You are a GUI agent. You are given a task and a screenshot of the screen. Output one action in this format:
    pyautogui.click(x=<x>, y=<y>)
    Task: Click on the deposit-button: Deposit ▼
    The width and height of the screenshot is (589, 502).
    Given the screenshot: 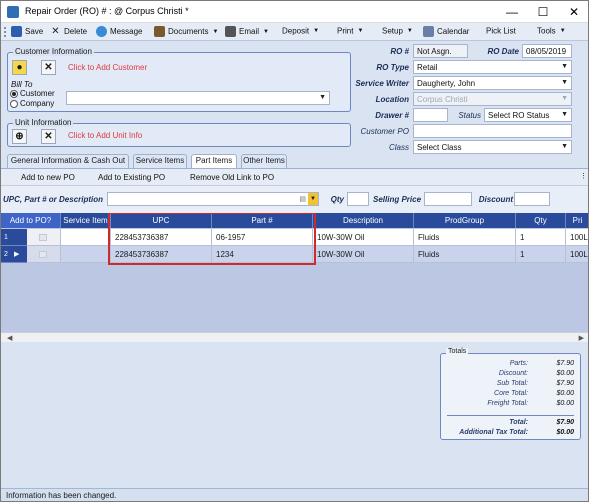 What is the action you would take?
    pyautogui.click(x=300, y=32)
    